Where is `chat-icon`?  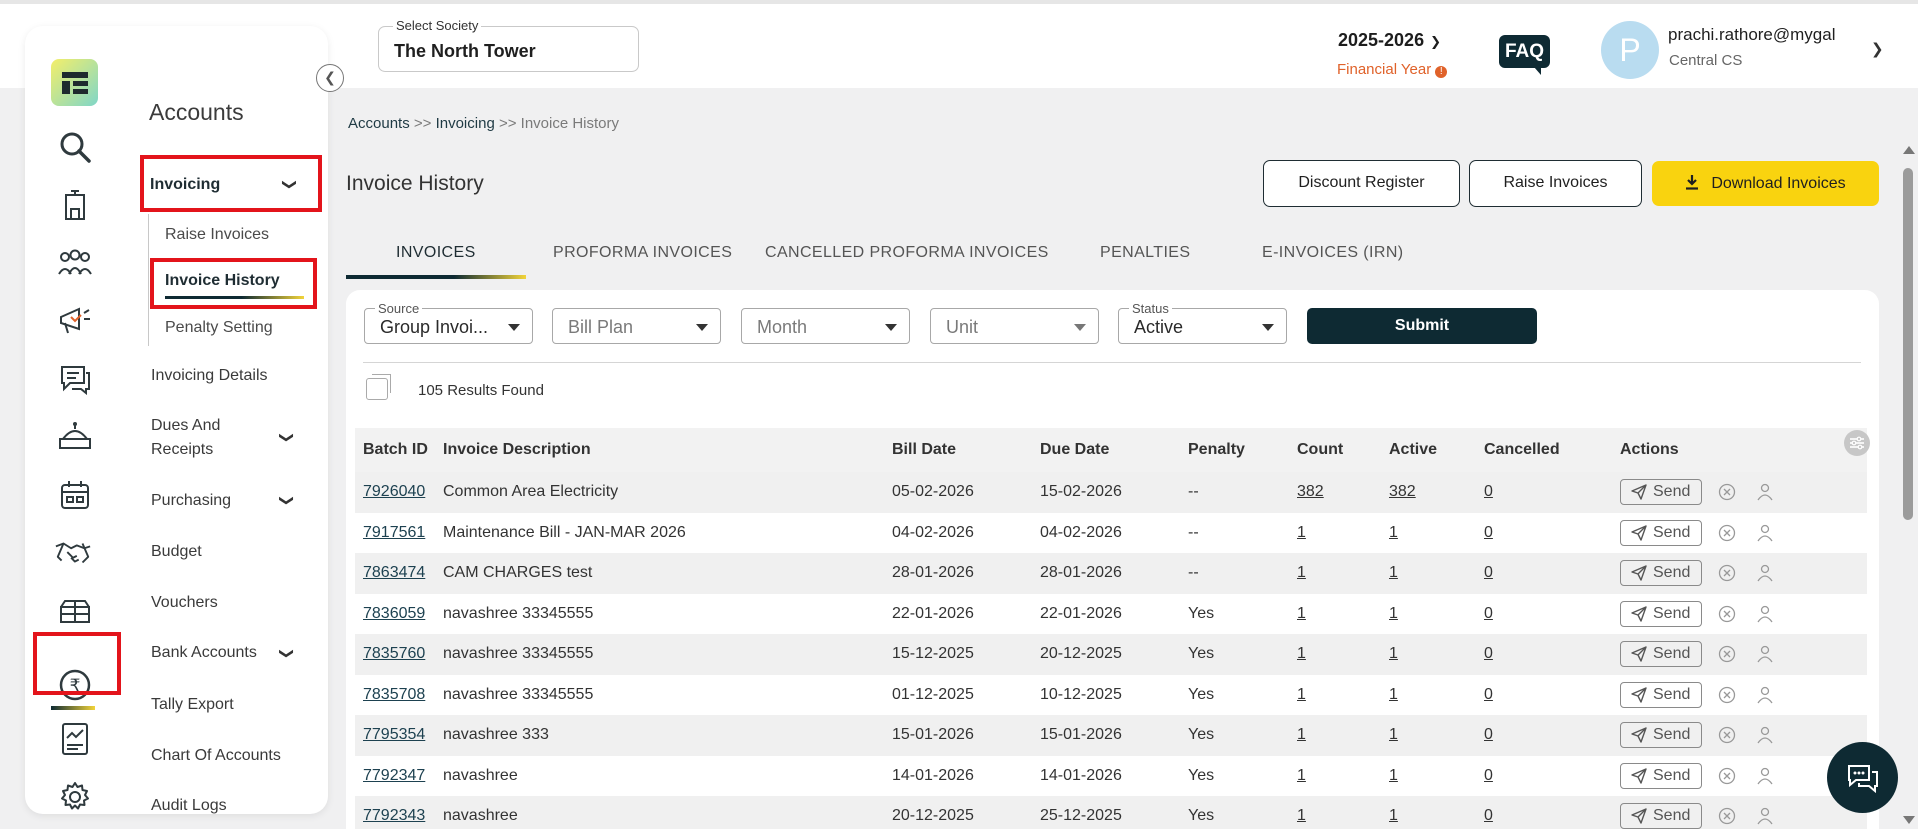 chat-icon is located at coordinates (75, 379).